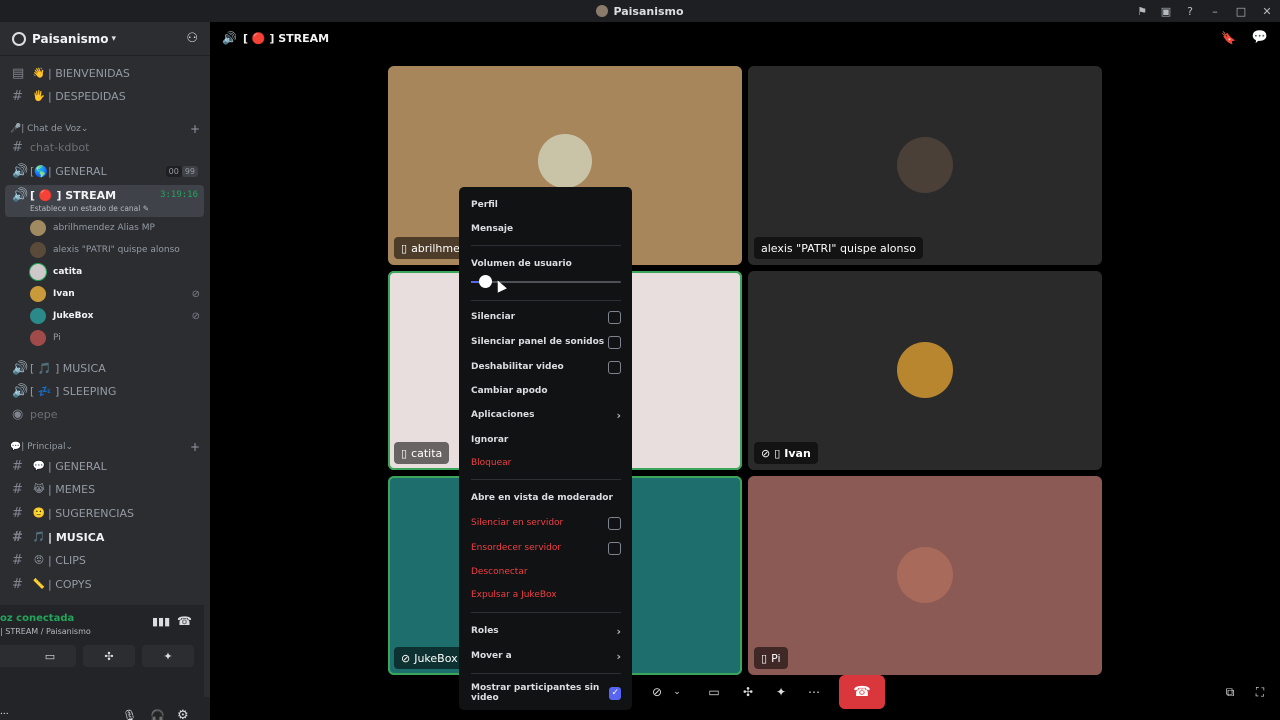 The width and height of the screenshot is (1280, 720). I want to click on menu-item-ignorar: Ignorar, so click(546, 440).